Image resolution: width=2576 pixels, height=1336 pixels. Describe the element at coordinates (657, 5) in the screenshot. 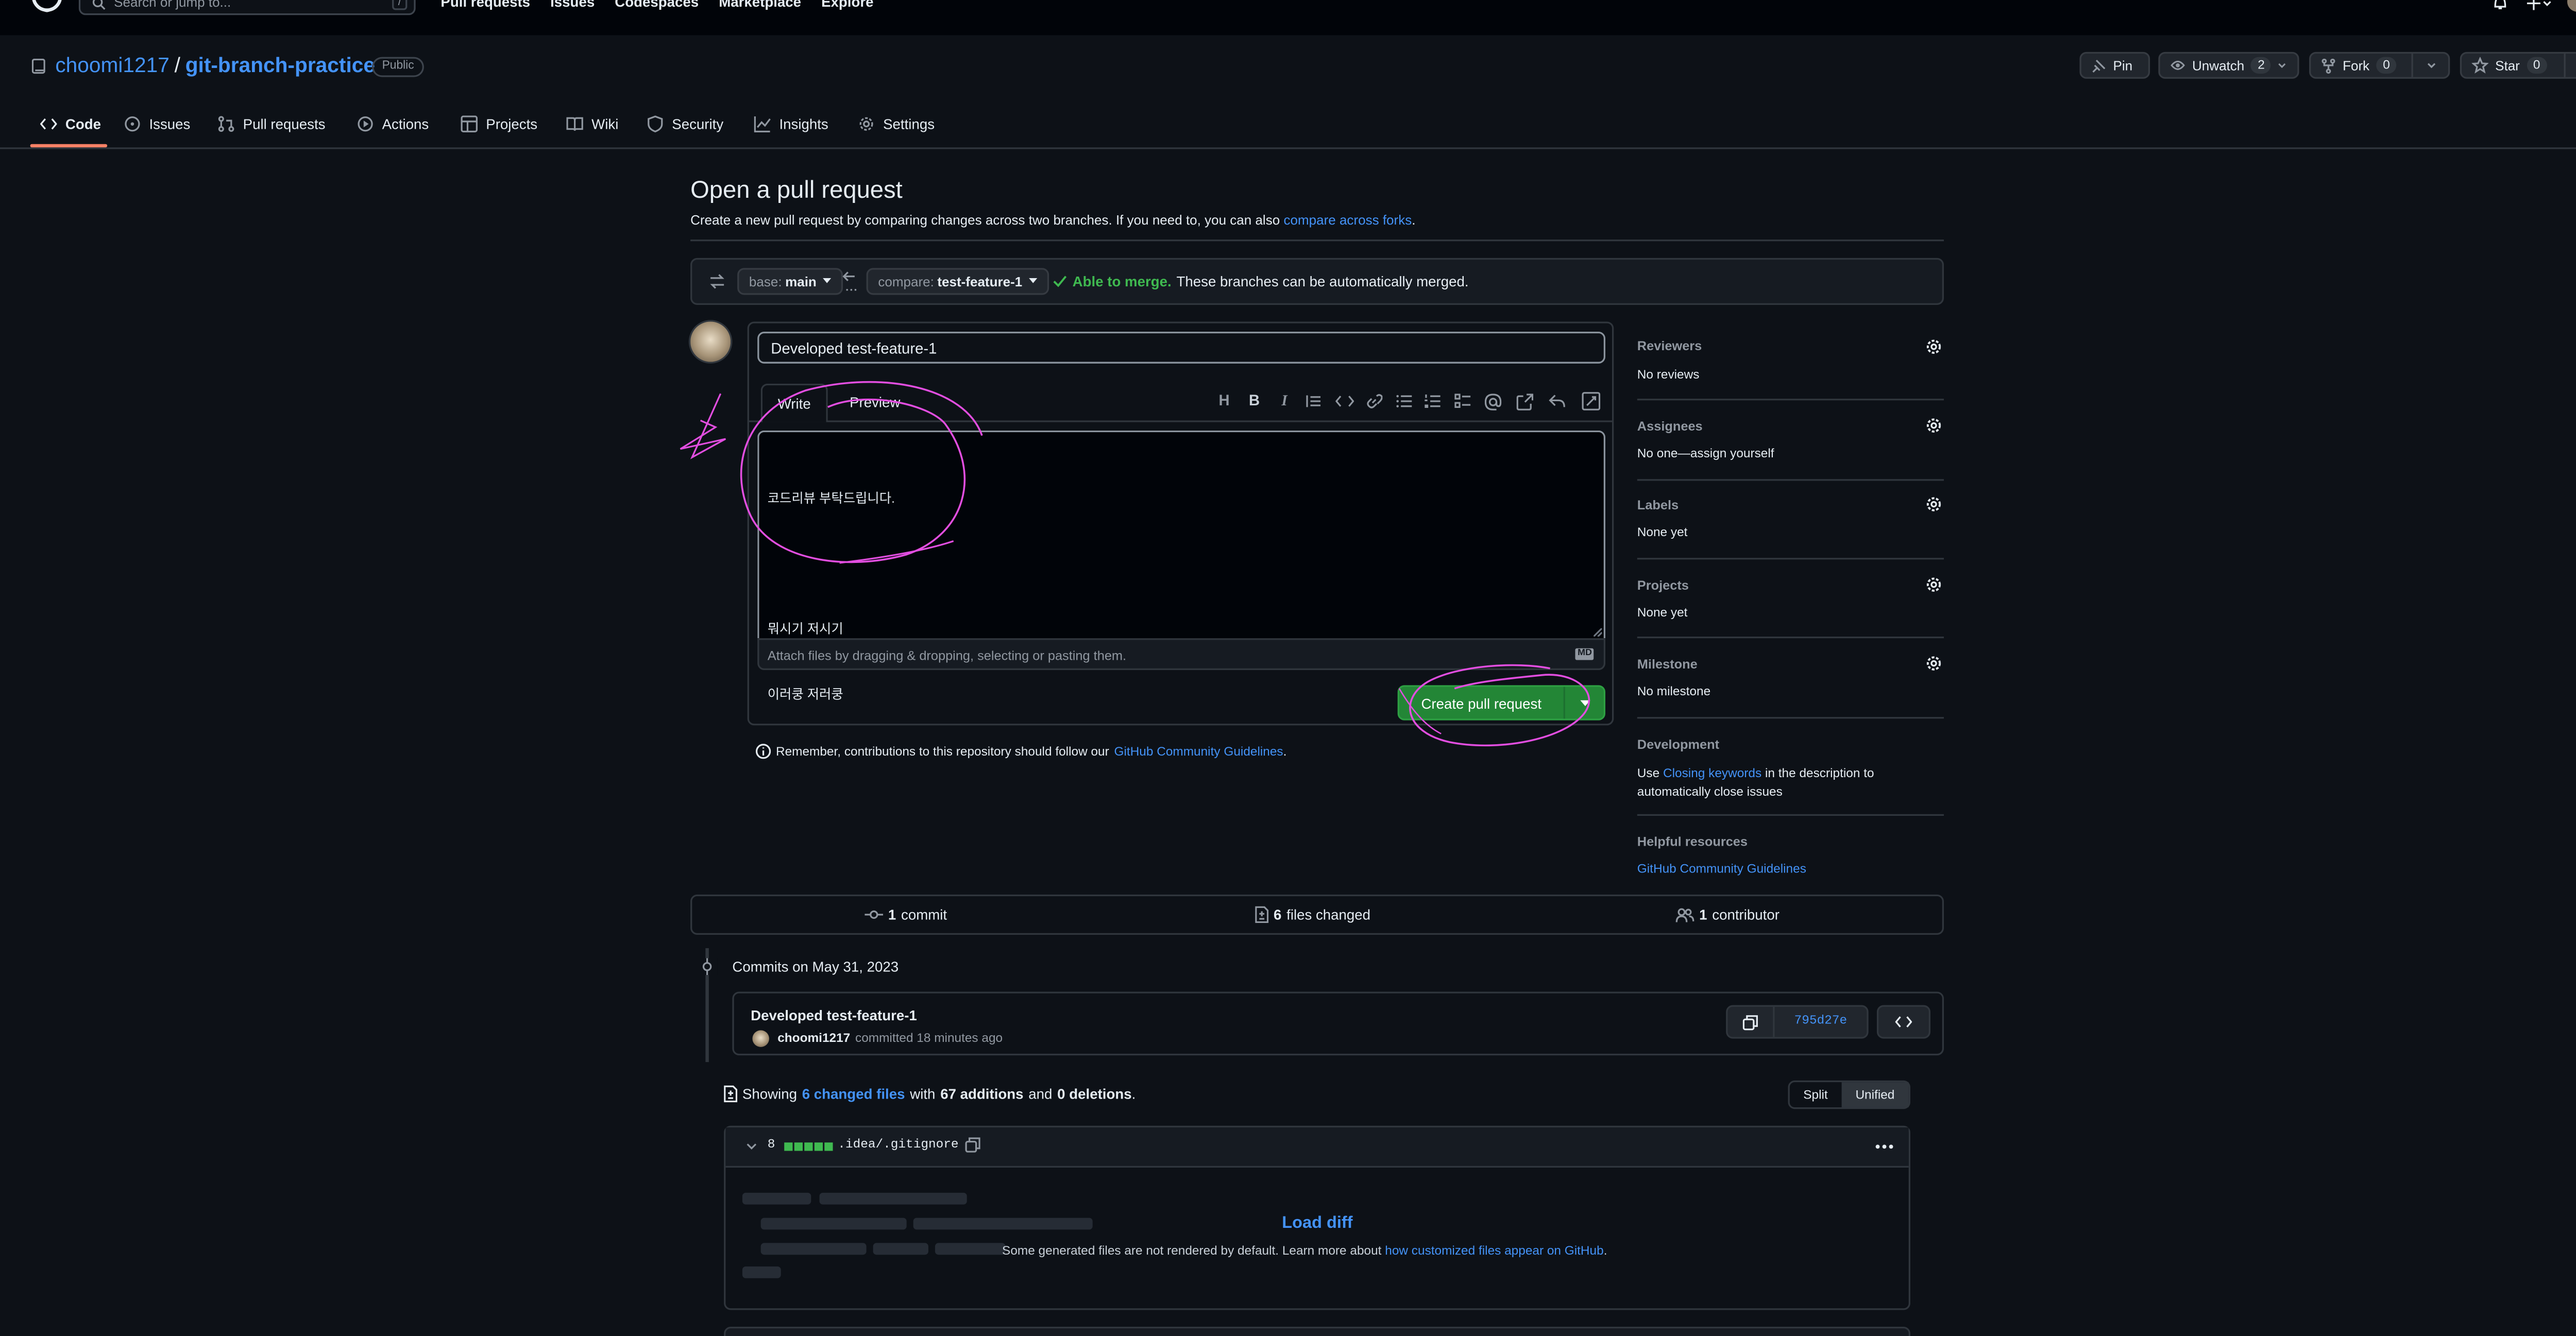

I see `global-nav-codespaces: Codespaces` at that location.